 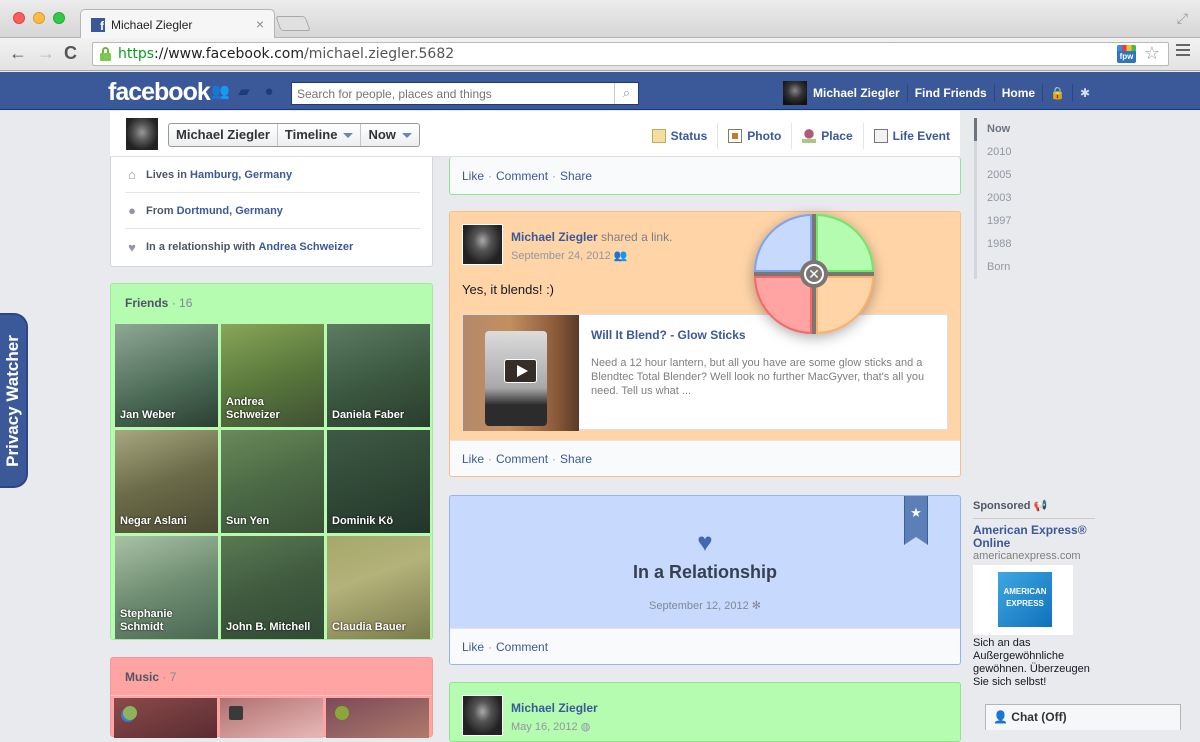 What do you see at coordinates (305, 247) in the screenshot?
I see `andrea-schweizer-link: Andrea Schweizer` at bounding box center [305, 247].